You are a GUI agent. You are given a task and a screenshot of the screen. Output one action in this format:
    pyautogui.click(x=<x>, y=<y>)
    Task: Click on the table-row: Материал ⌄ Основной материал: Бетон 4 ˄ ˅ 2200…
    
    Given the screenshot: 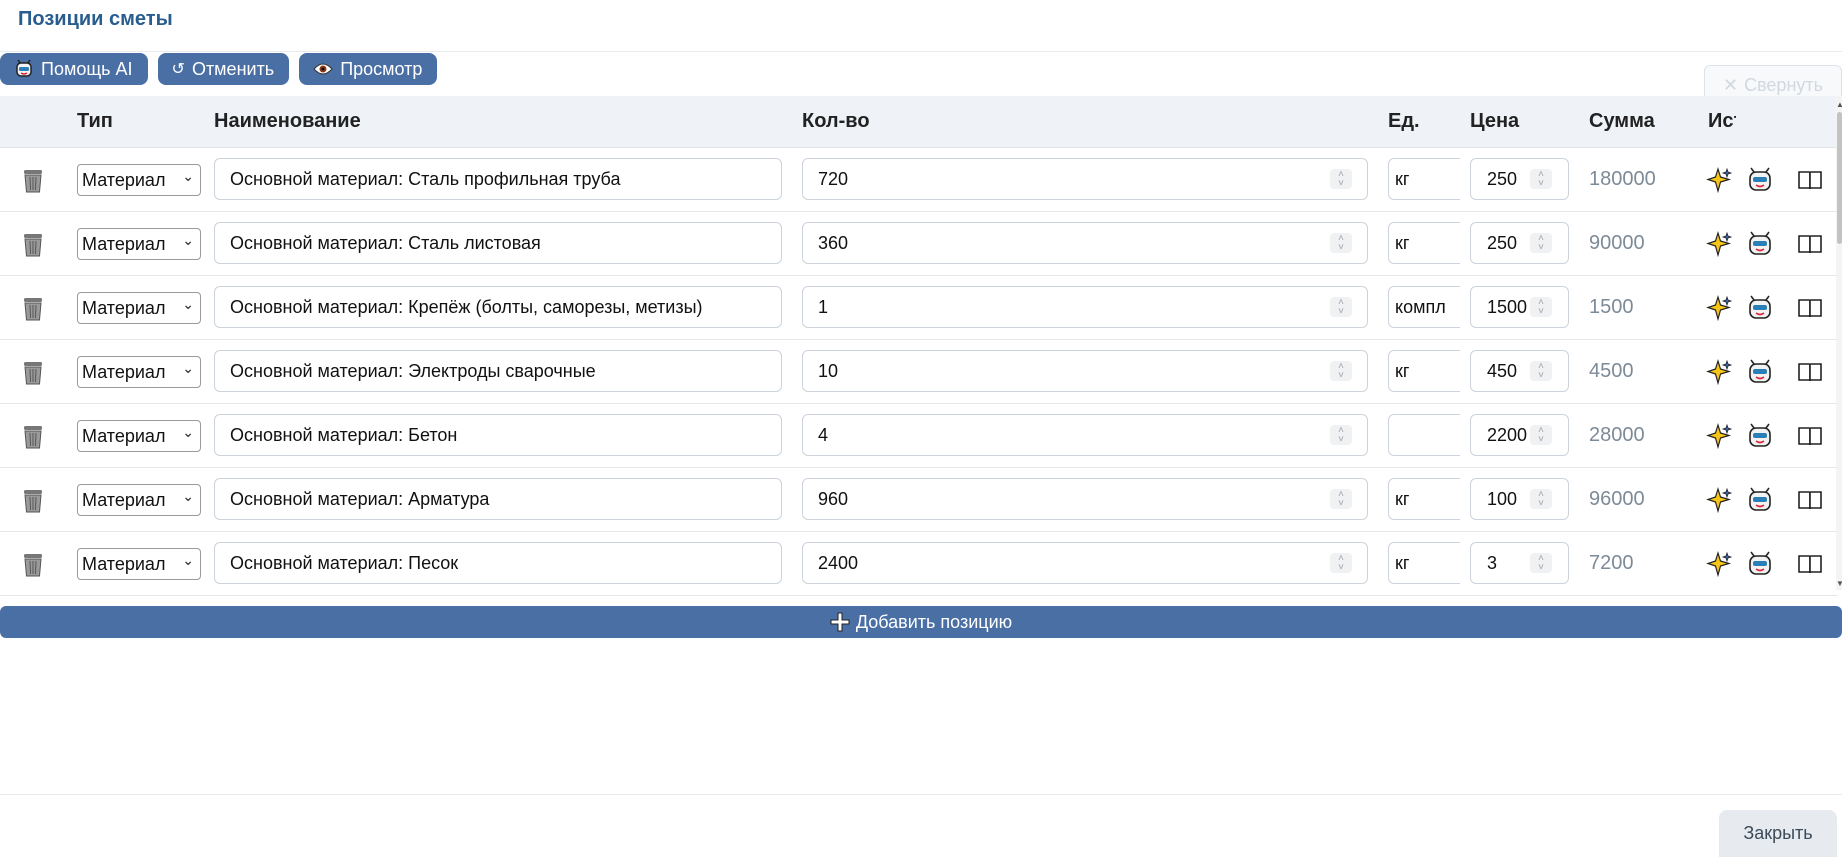 What is the action you would take?
    pyautogui.click(x=919, y=436)
    